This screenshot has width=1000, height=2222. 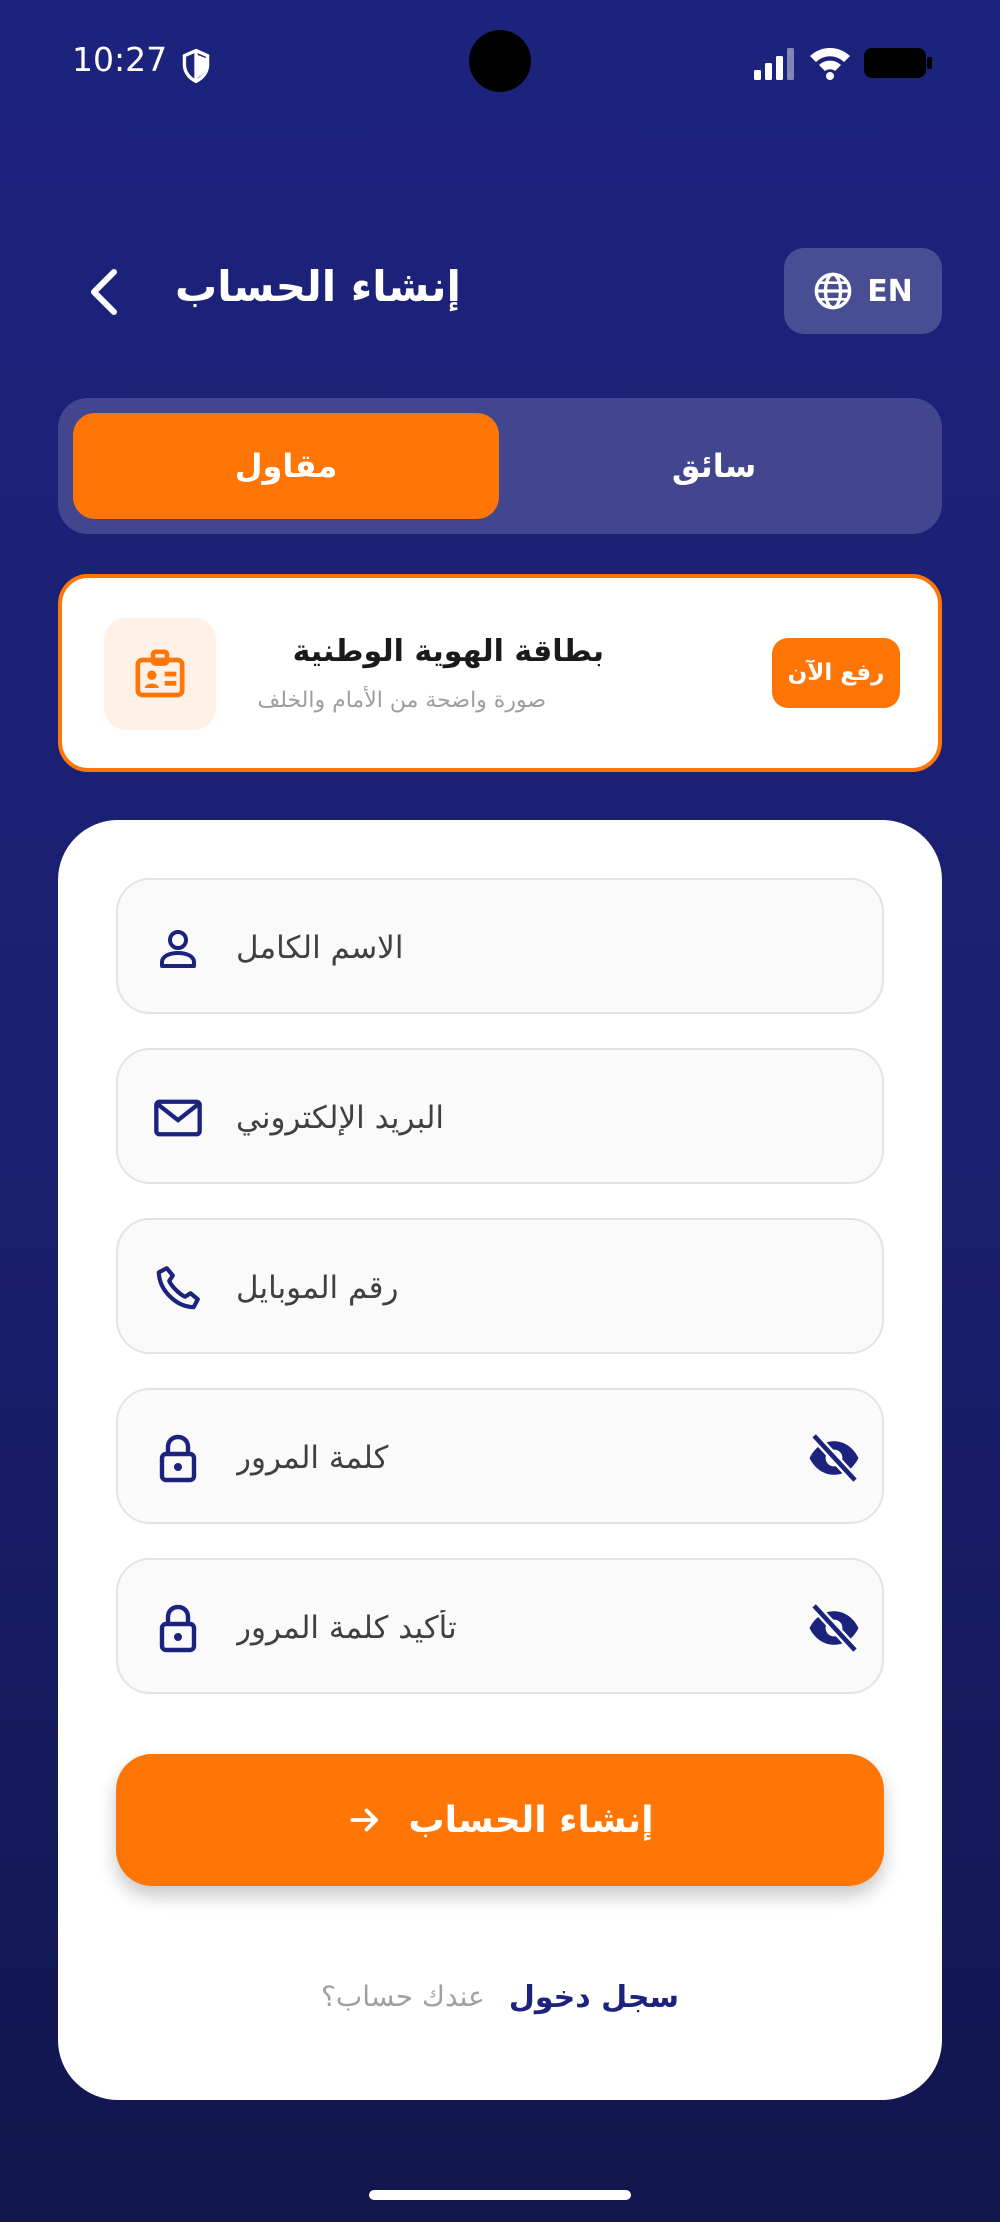 What do you see at coordinates (714, 466) in the screenshot?
I see `tab-driver: سائق` at bounding box center [714, 466].